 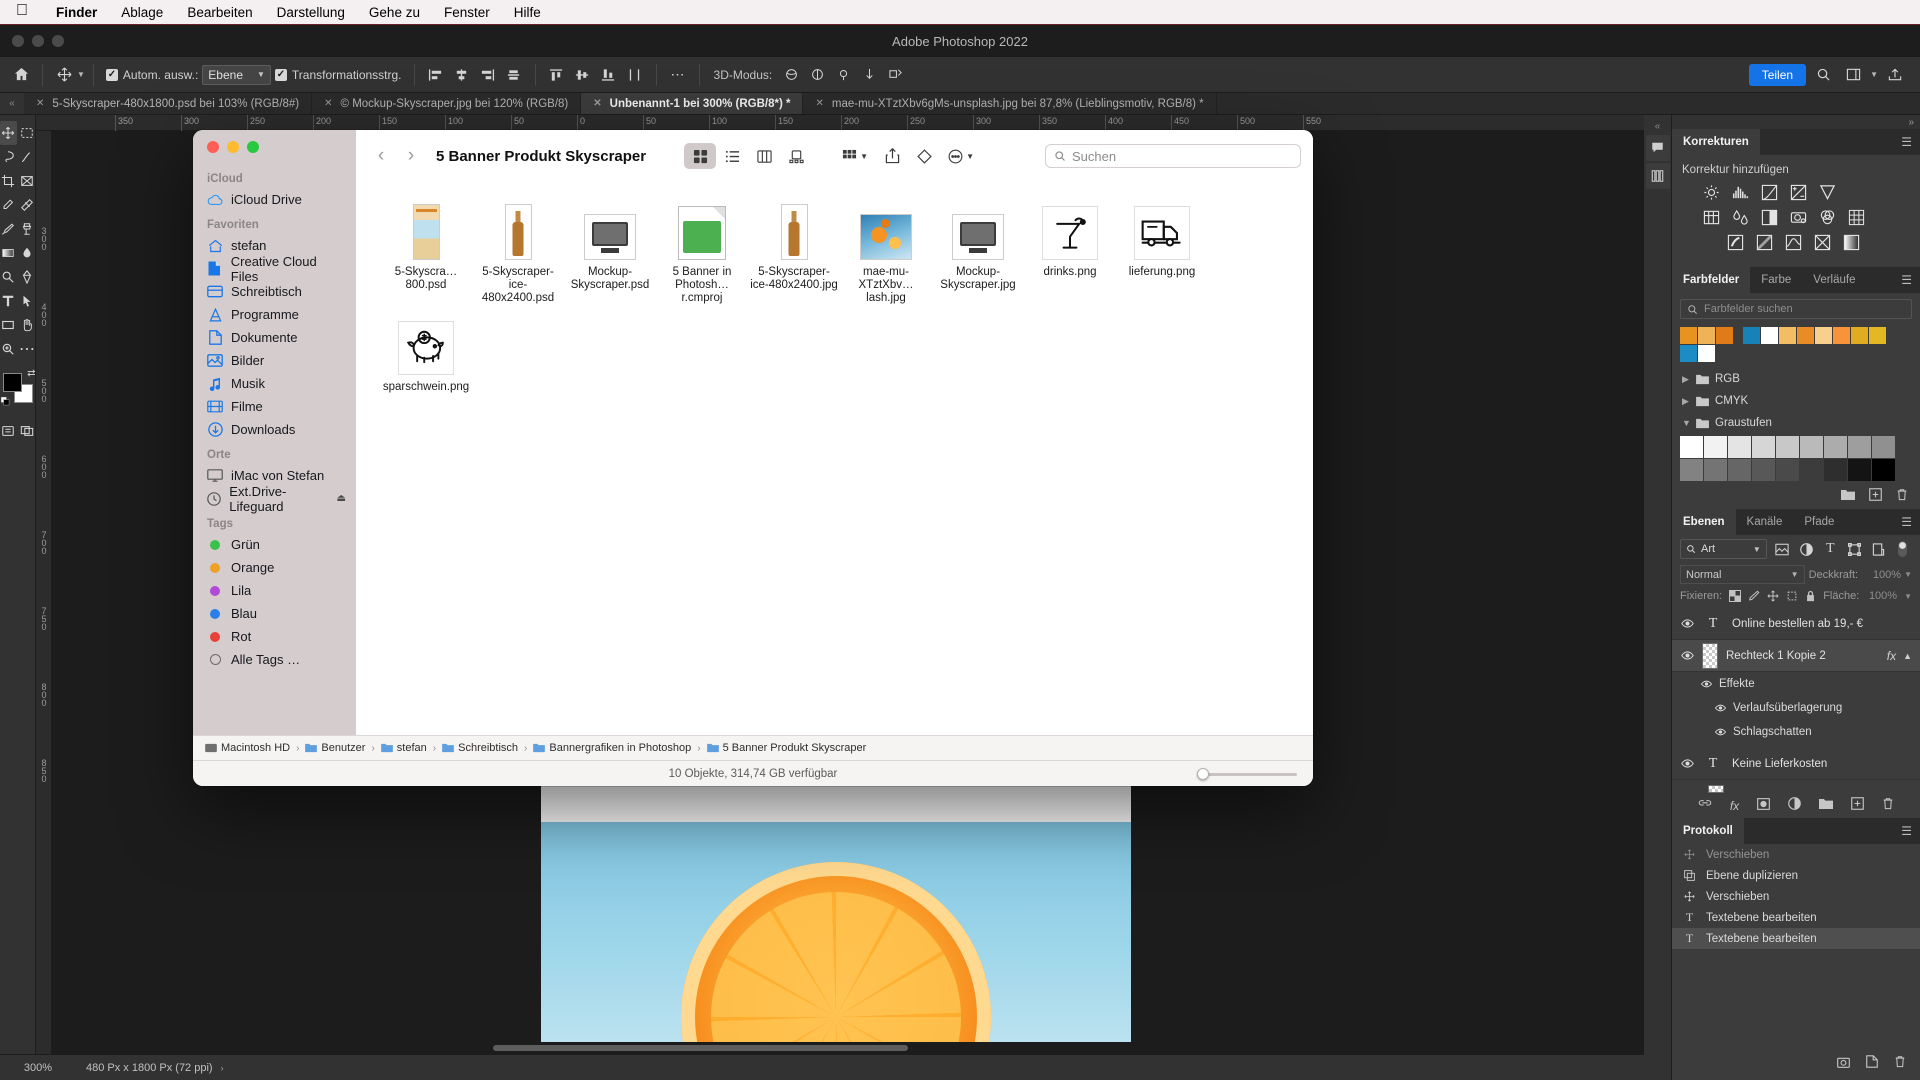 What do you see at coordinates (394, 12) in the screenshot?
I see `menu-item-gehe-zu: Gehe zu` at bounding box center [394, 12].